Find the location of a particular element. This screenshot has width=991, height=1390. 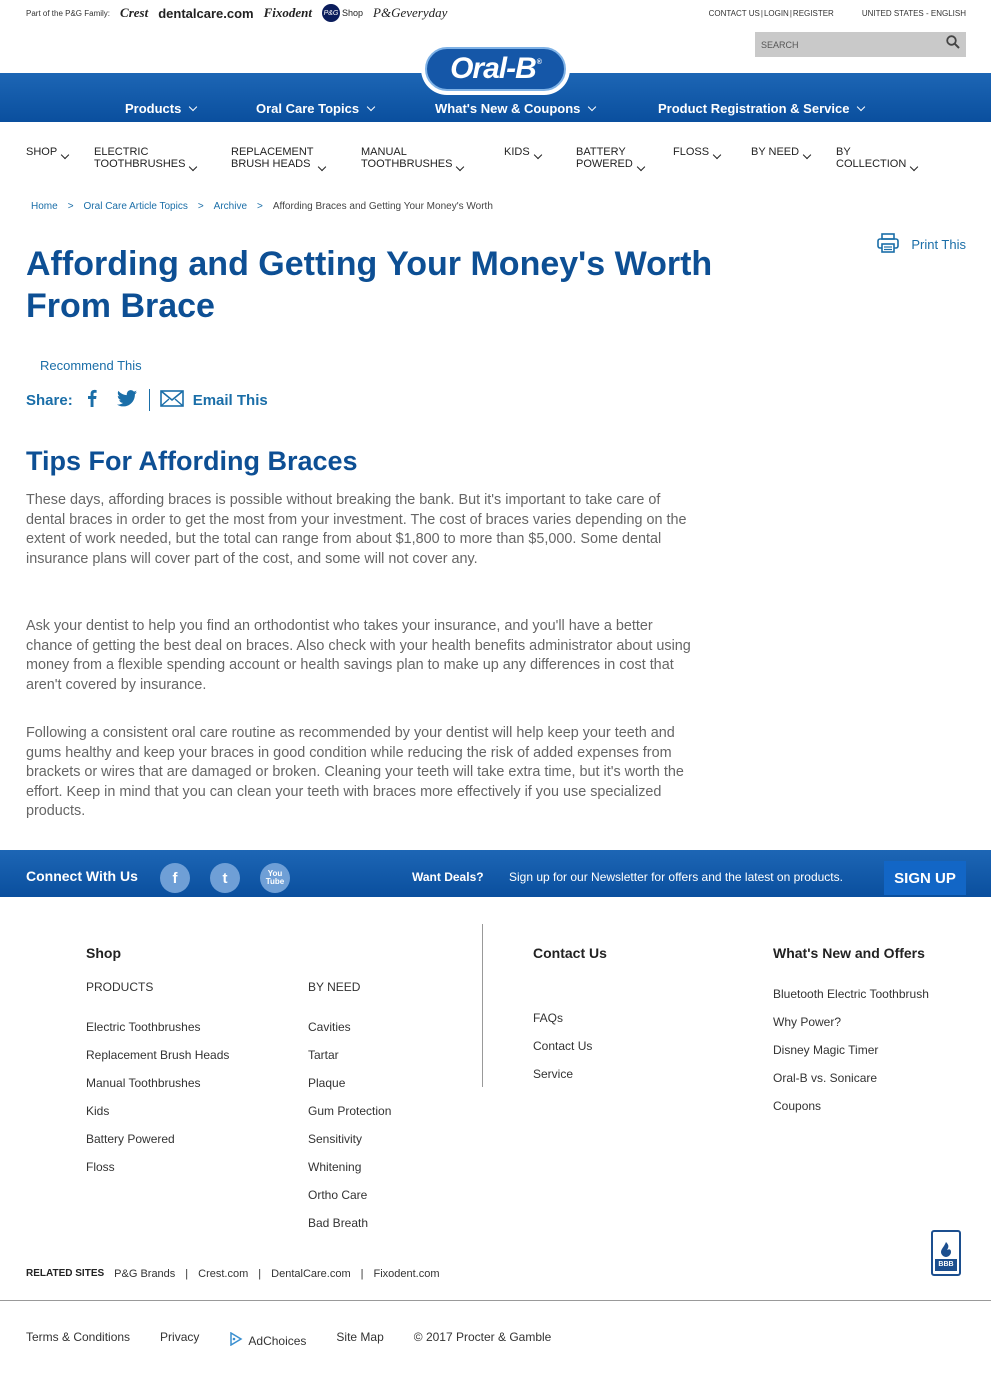

youtube-icon: You Tube is located at coordinates (275, 878).